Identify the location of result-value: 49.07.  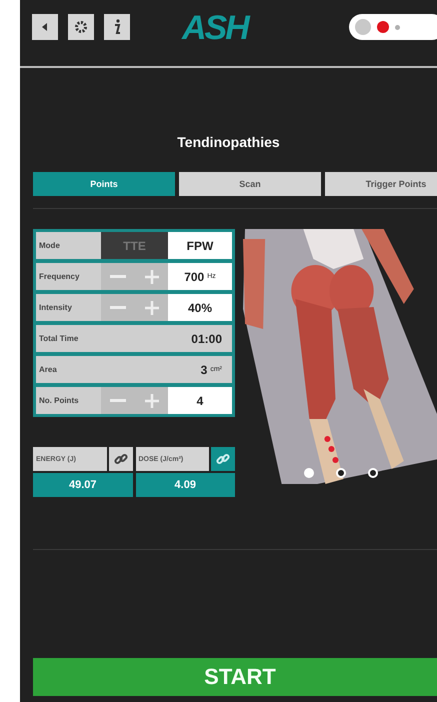
(82, 485).